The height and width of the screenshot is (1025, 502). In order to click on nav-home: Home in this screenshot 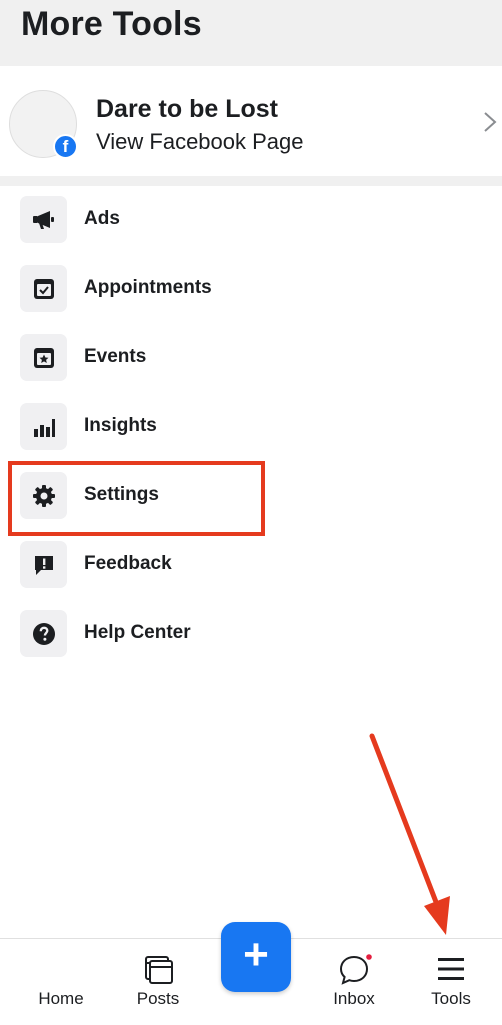, I will do `click(61, 982)`.